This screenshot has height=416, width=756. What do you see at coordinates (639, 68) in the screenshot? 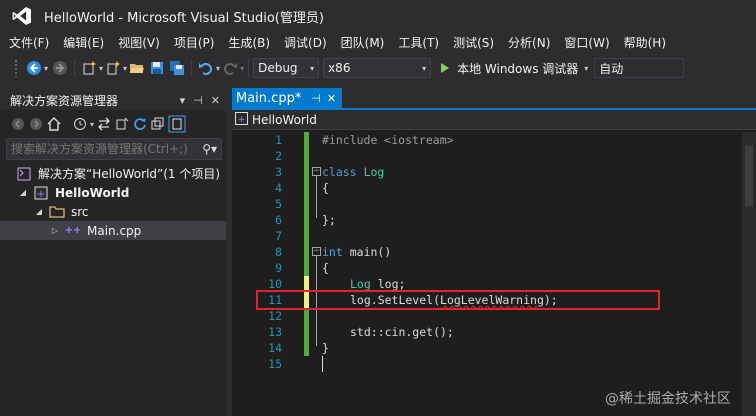
I see `solution-config-select: 自动` at bounding box center [639, 68].